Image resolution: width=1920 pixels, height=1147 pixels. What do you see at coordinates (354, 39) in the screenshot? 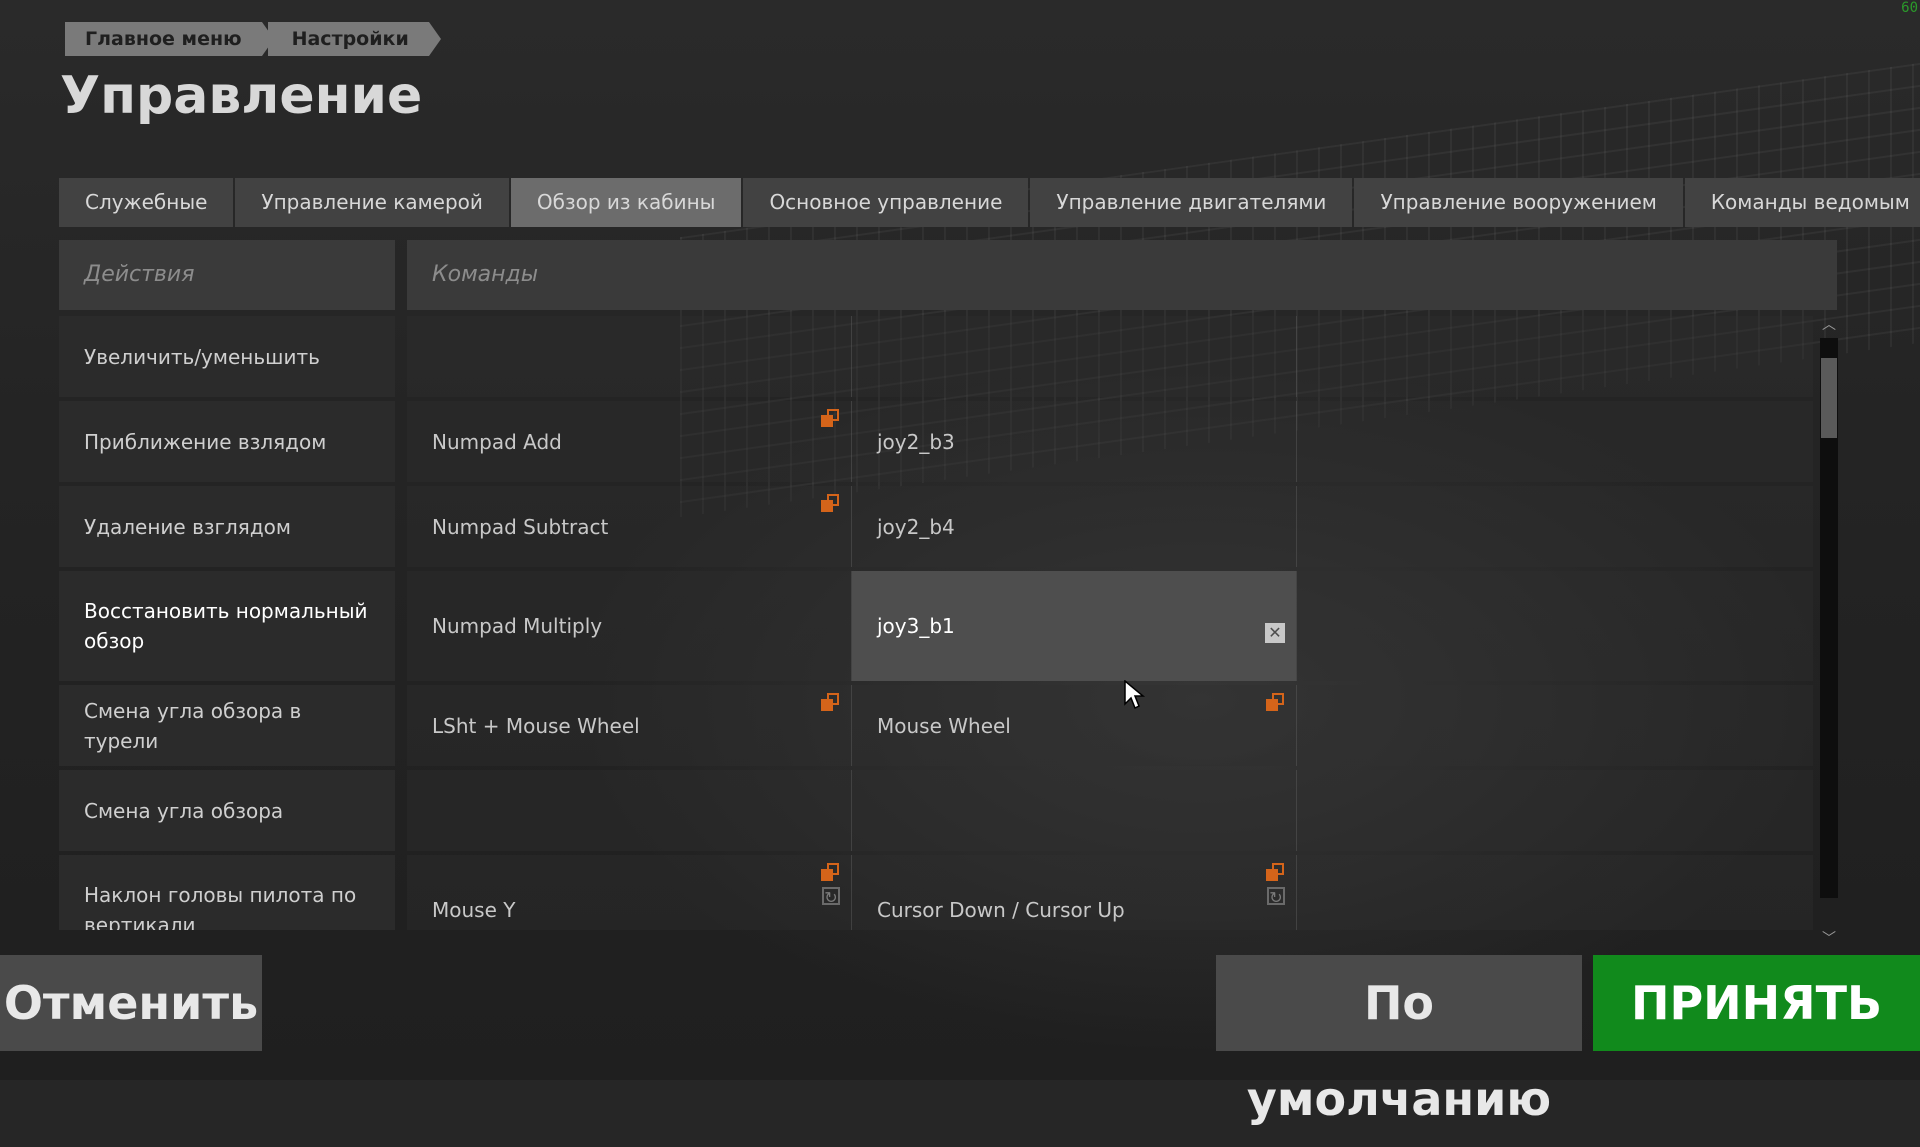
I see `breadcrumb-settings: Настройки` at bounding box center [354, 39].